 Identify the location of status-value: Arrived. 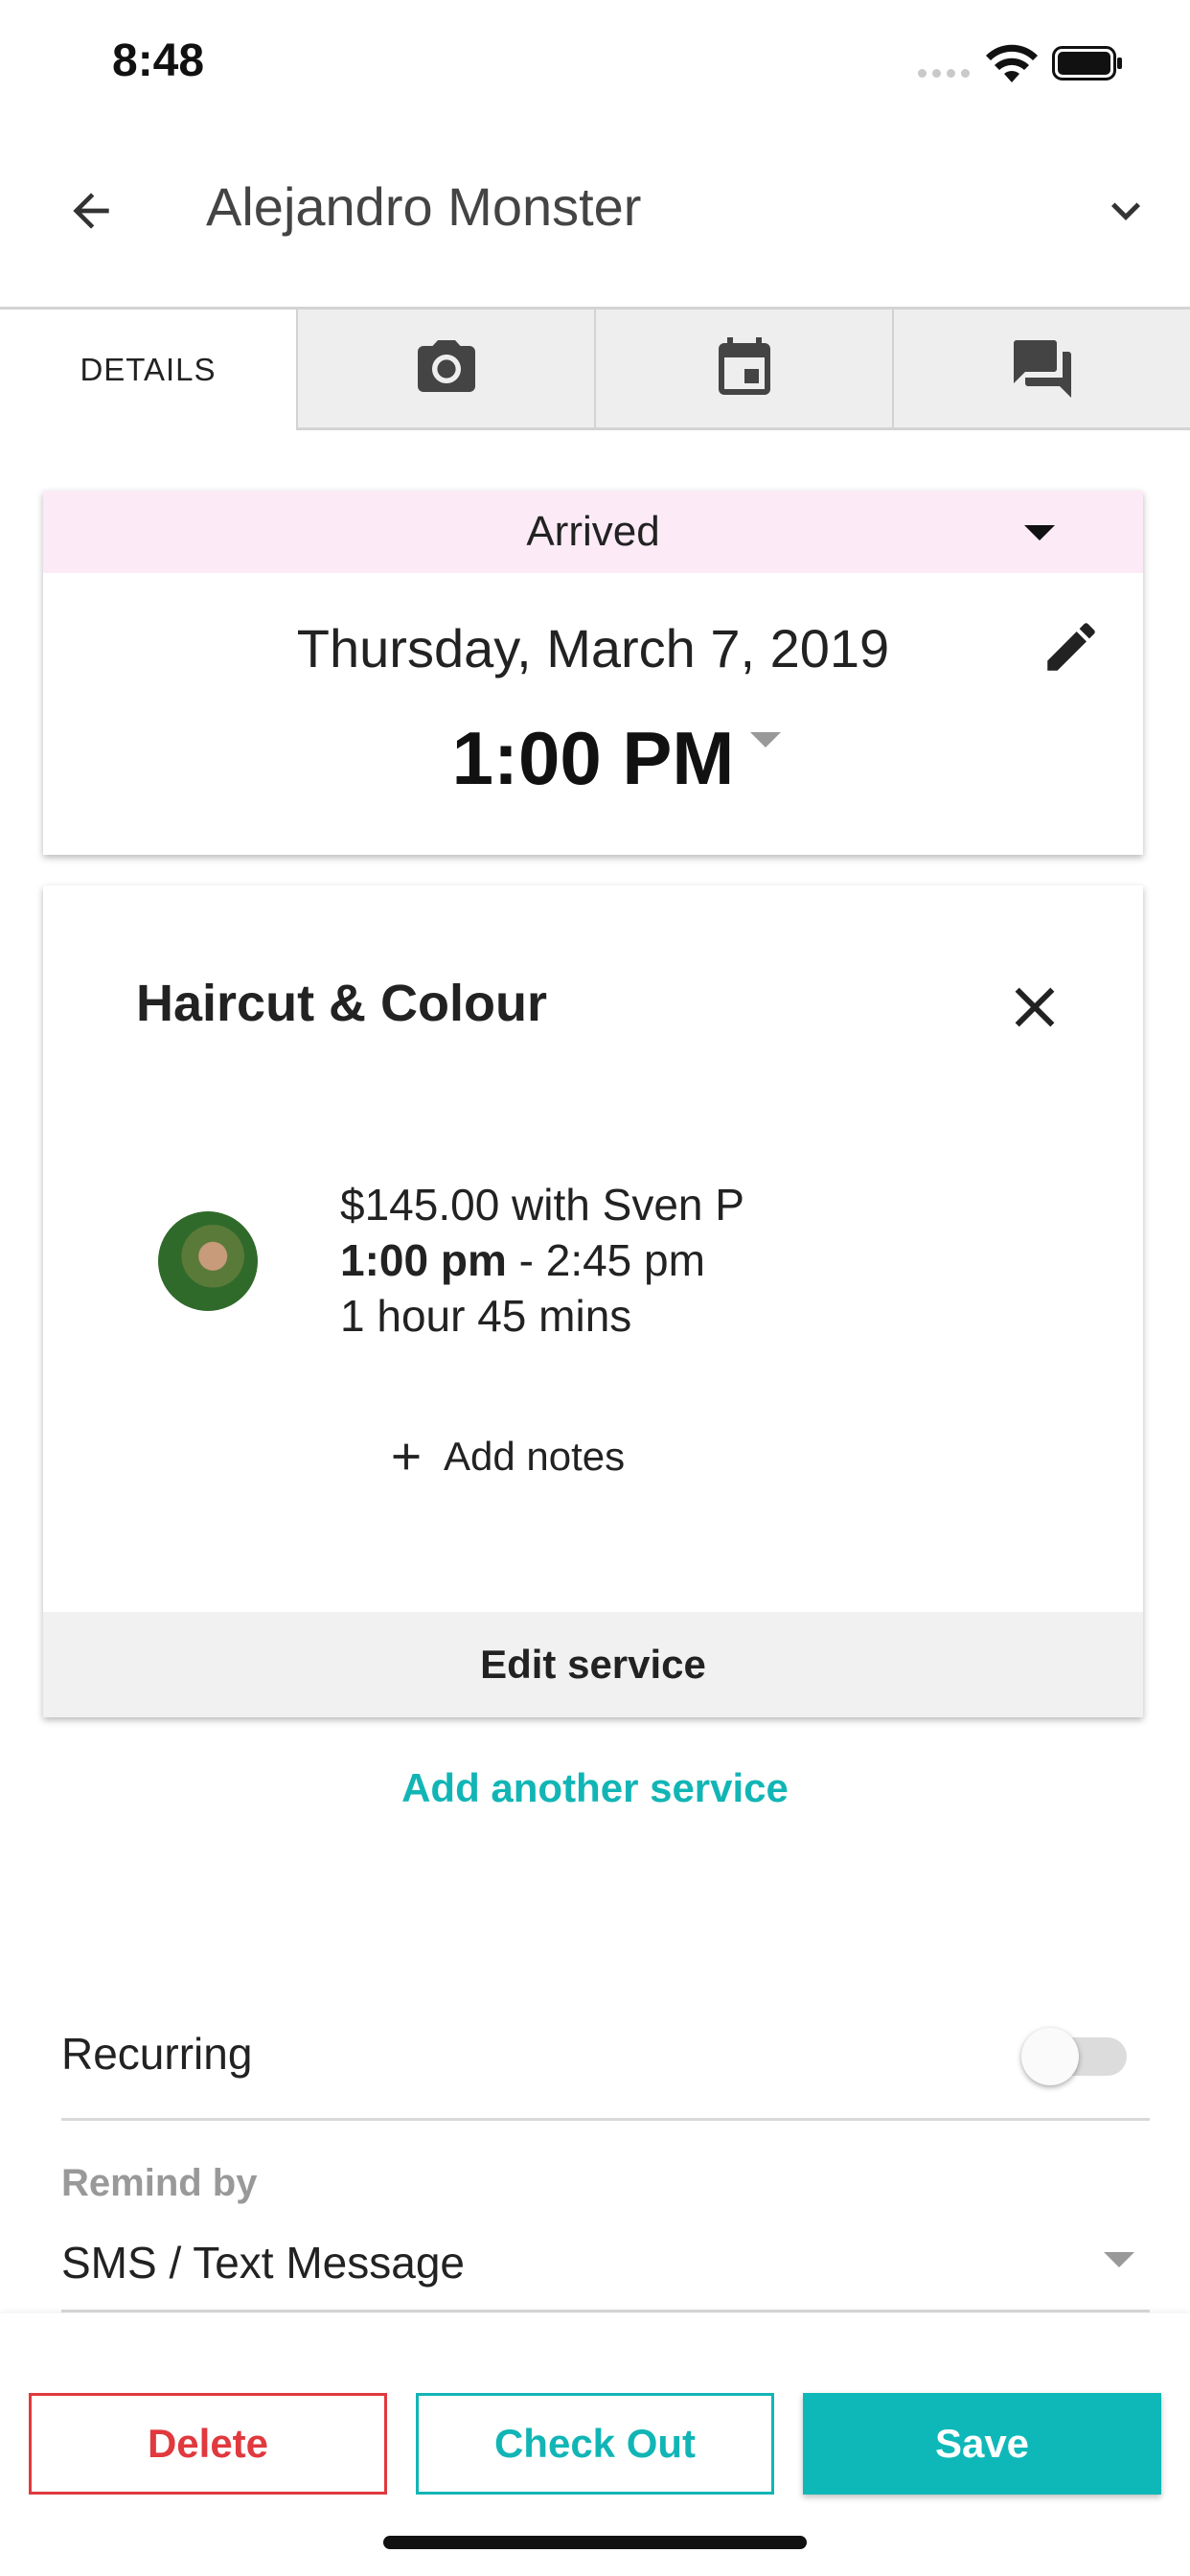
(593, 531).